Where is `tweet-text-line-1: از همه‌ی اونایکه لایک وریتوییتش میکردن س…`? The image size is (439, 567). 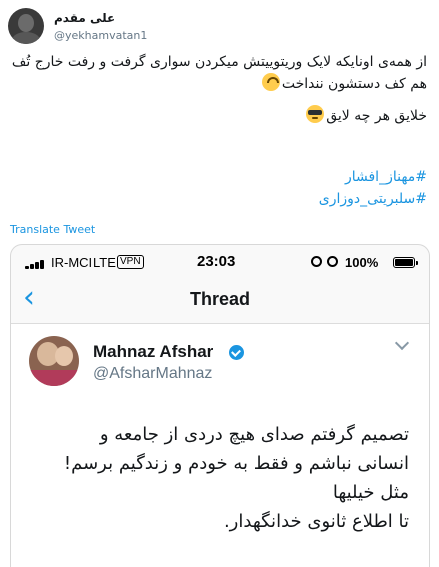
tweet-text-line-1: از همه‌ی اونایکه لایک وریتوییتش میکردن س… is located at coordinates (219, 62).